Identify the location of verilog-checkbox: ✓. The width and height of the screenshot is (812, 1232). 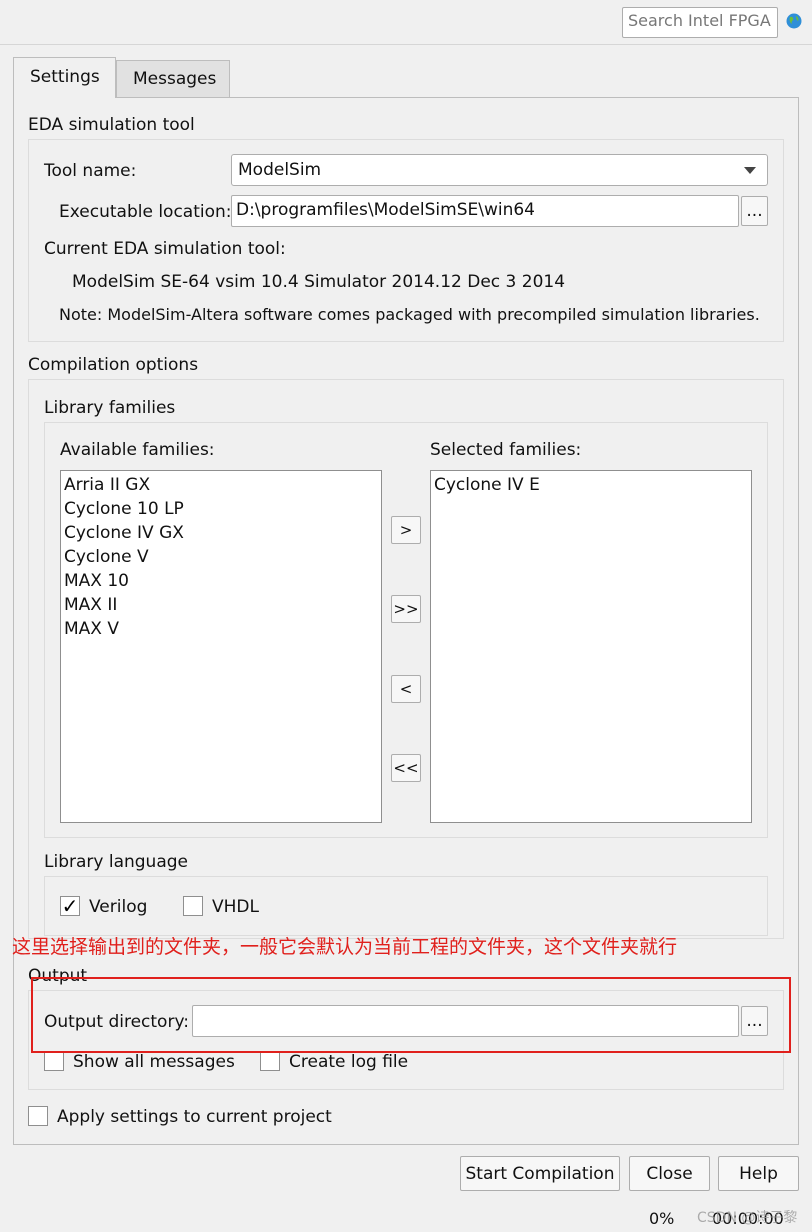
(70, 906).